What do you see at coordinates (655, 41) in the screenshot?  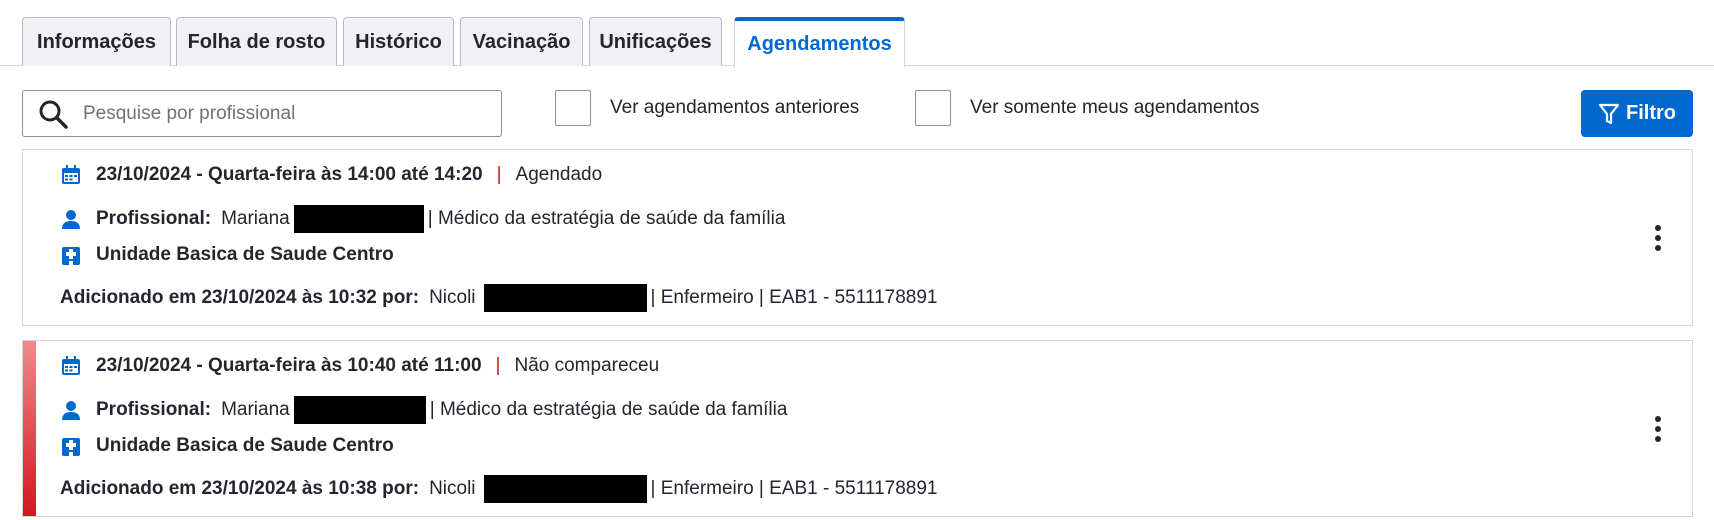 I see `tab-unificacoes: Unificações` at bounding box center [655, 41].